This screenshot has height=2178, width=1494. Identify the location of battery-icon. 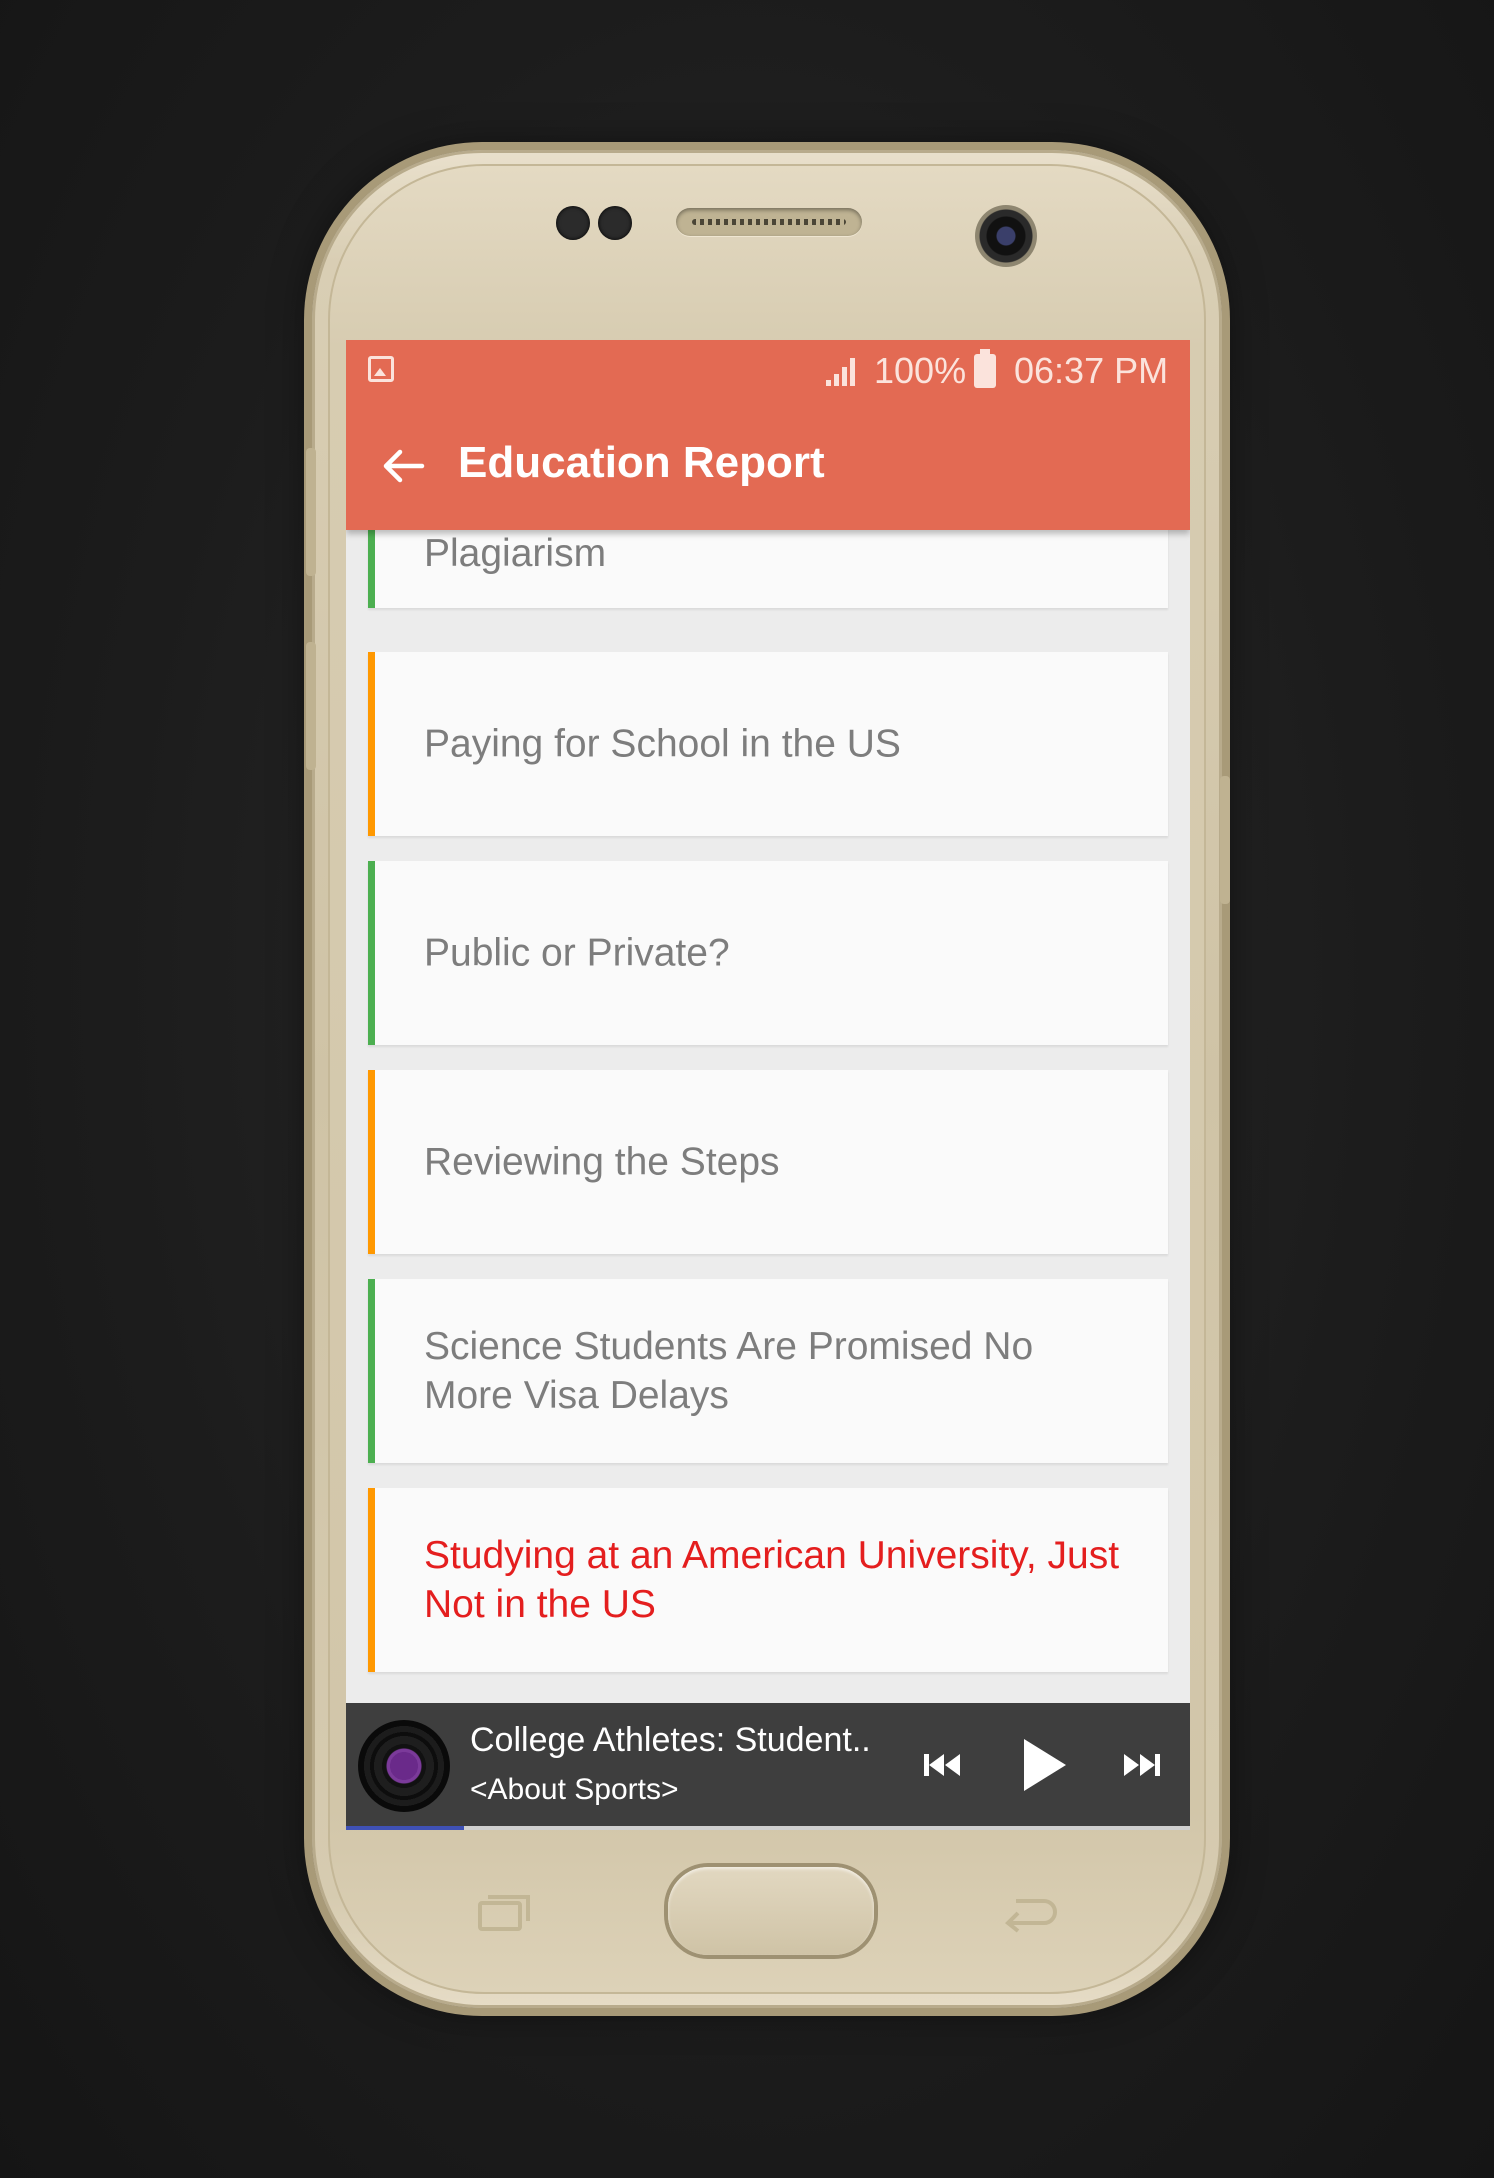
(985, 368).